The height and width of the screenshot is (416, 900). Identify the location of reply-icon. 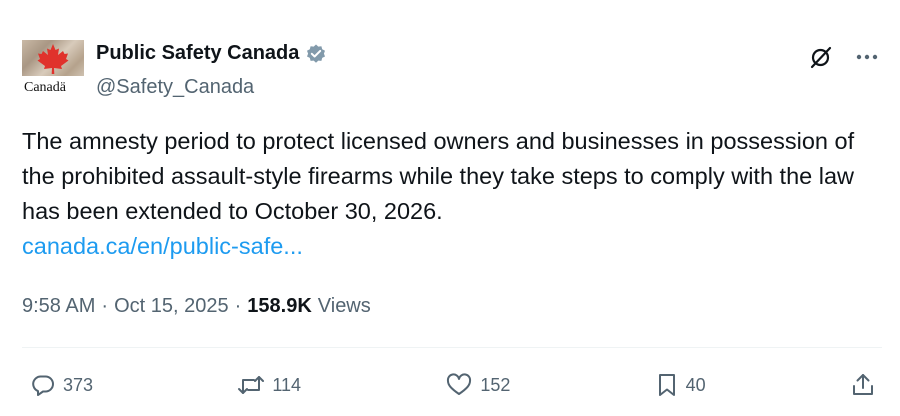
(43, 385).